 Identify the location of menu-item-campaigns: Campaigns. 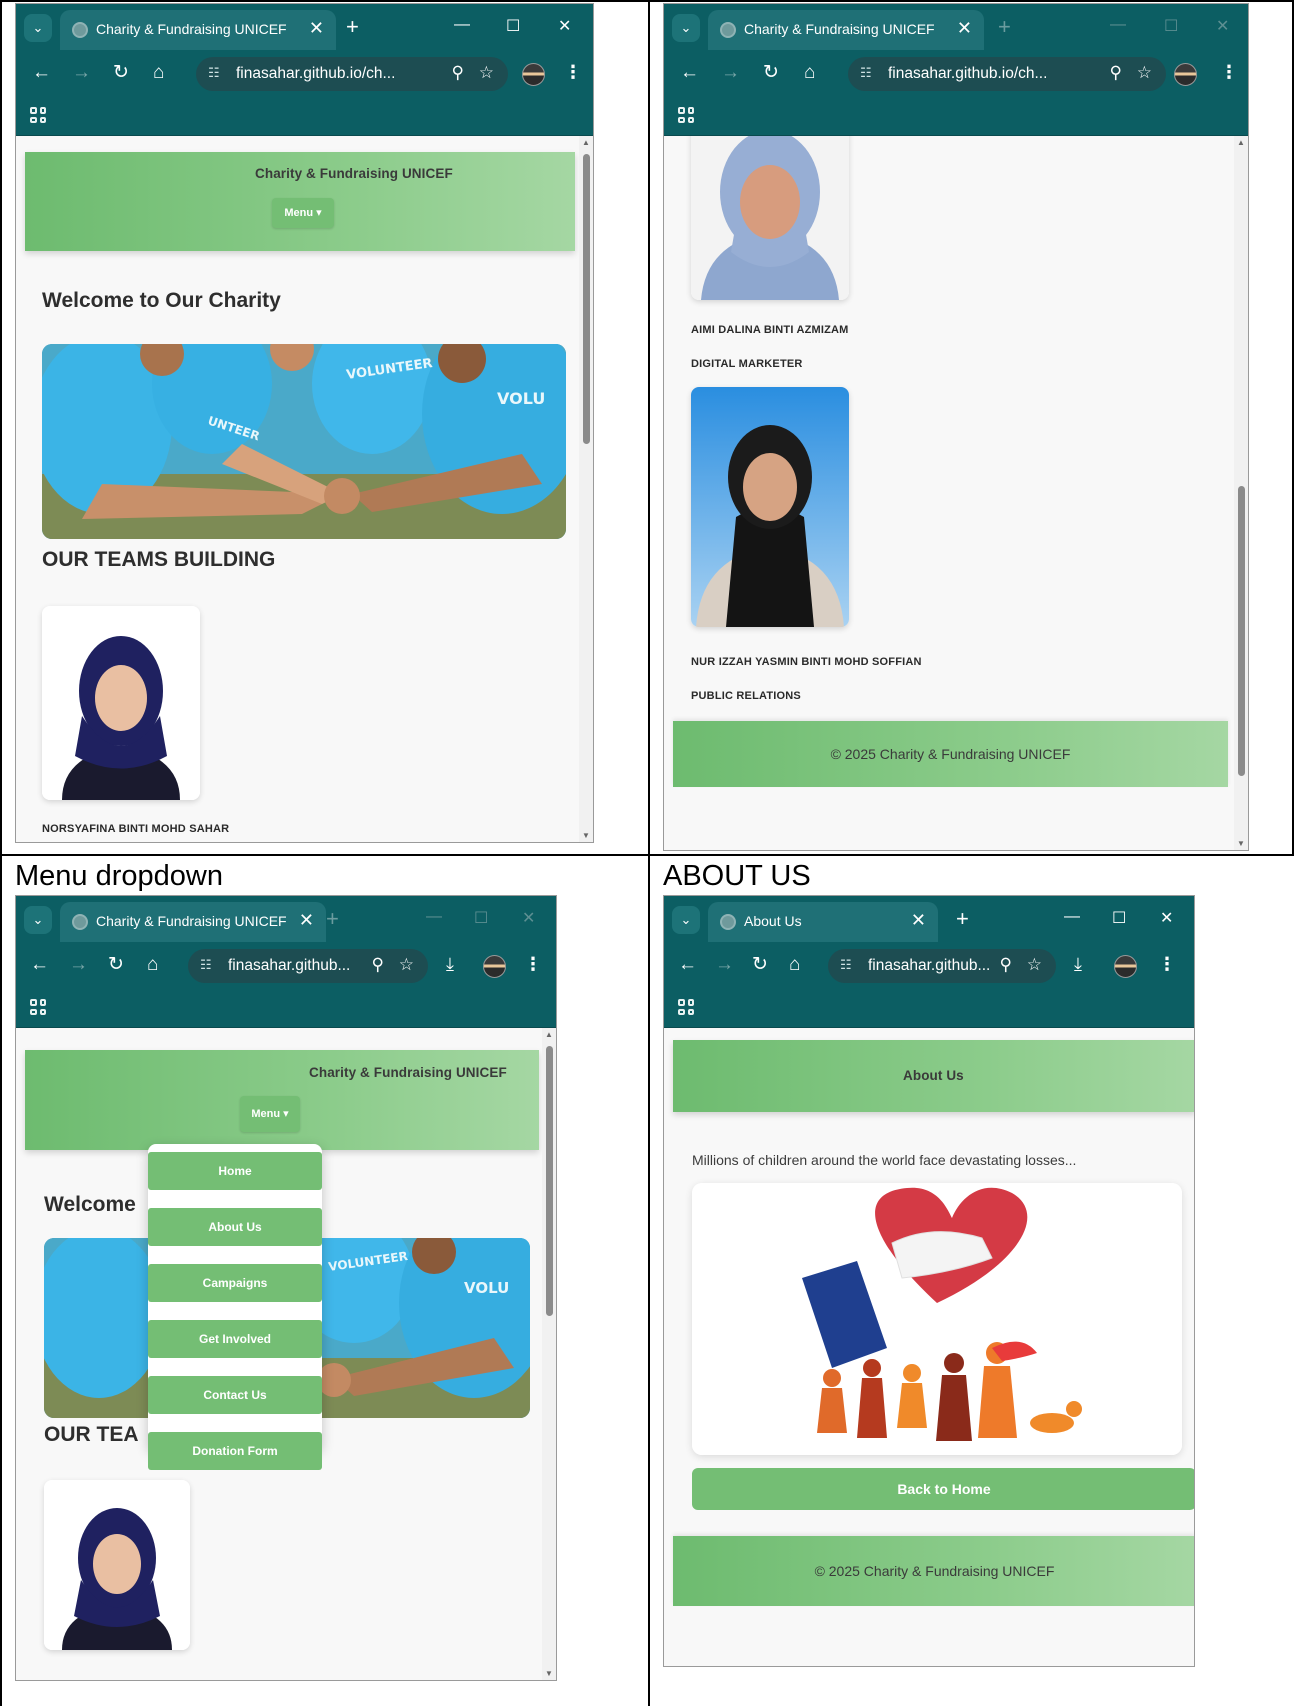
(235, 1283).